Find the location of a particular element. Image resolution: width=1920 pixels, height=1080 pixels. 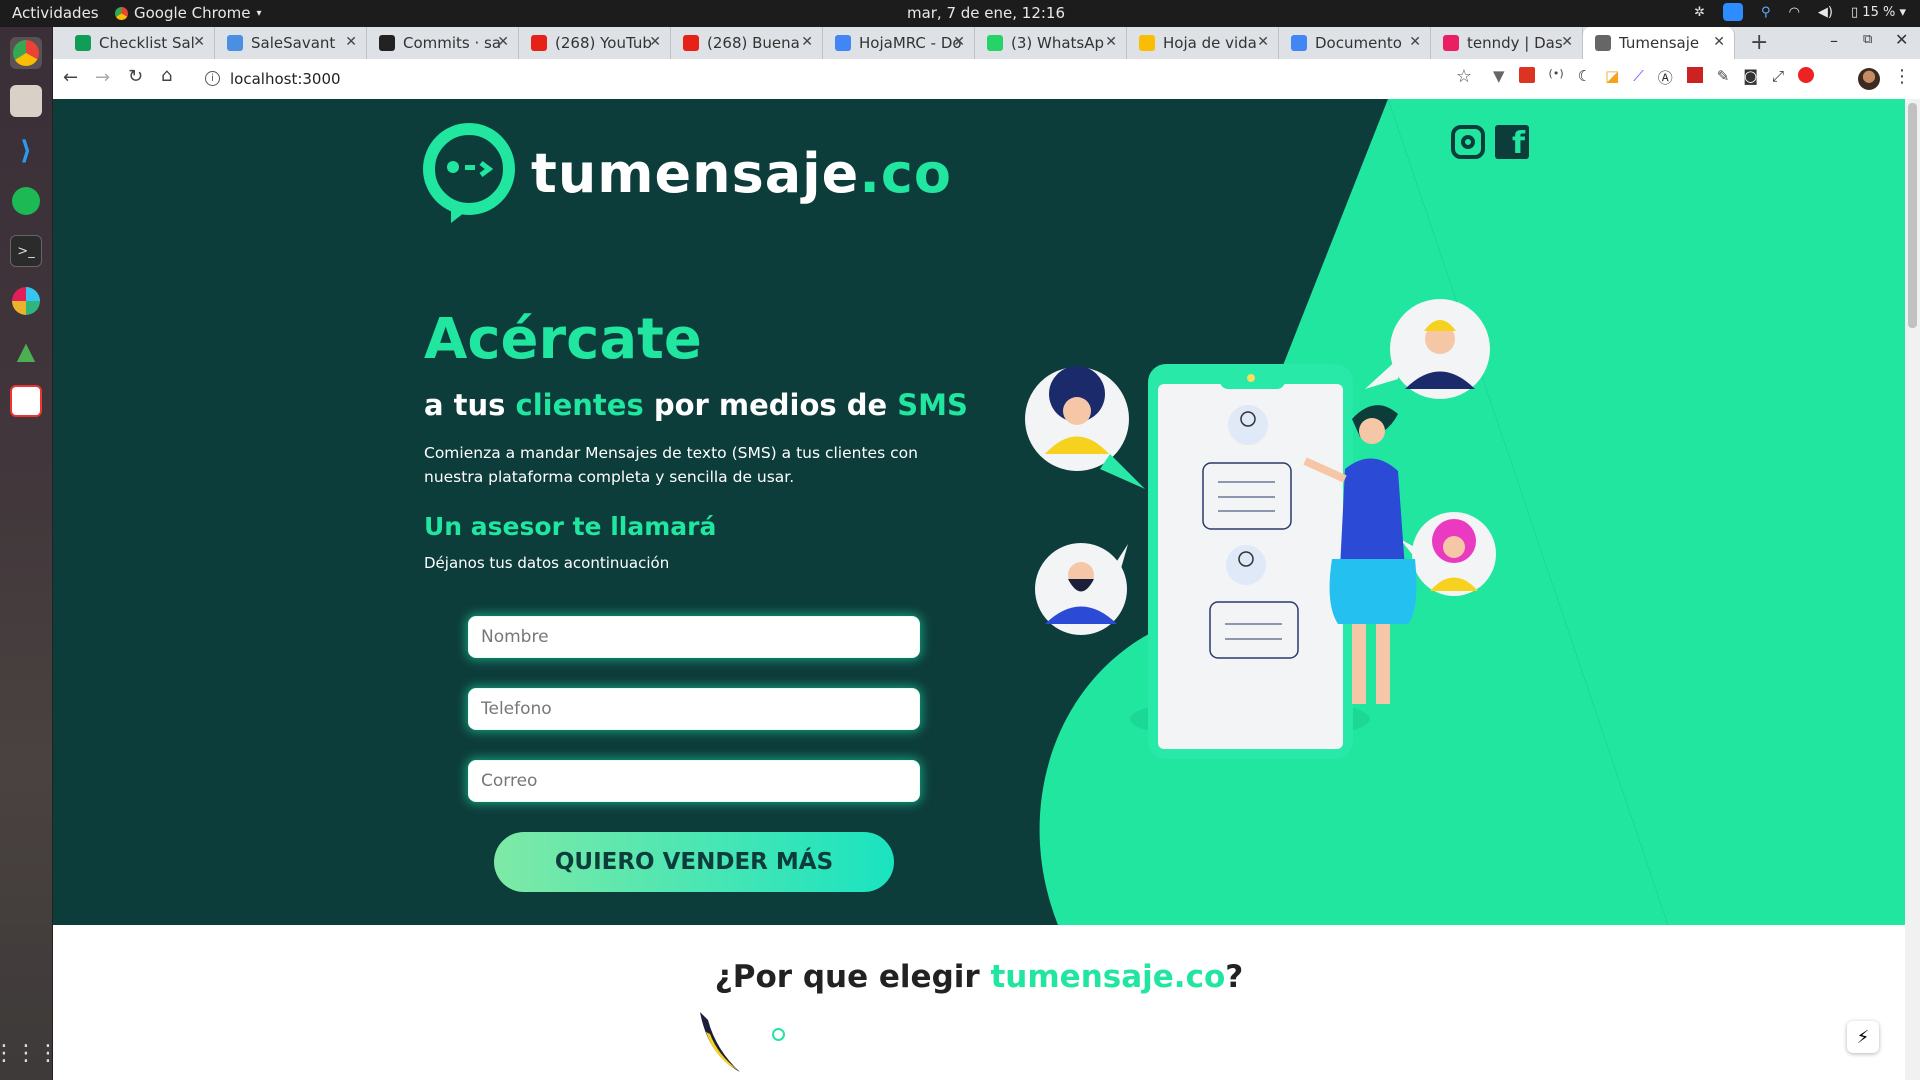

tab: Hoja de vida ✕ is located at coordinates (1203, 43).